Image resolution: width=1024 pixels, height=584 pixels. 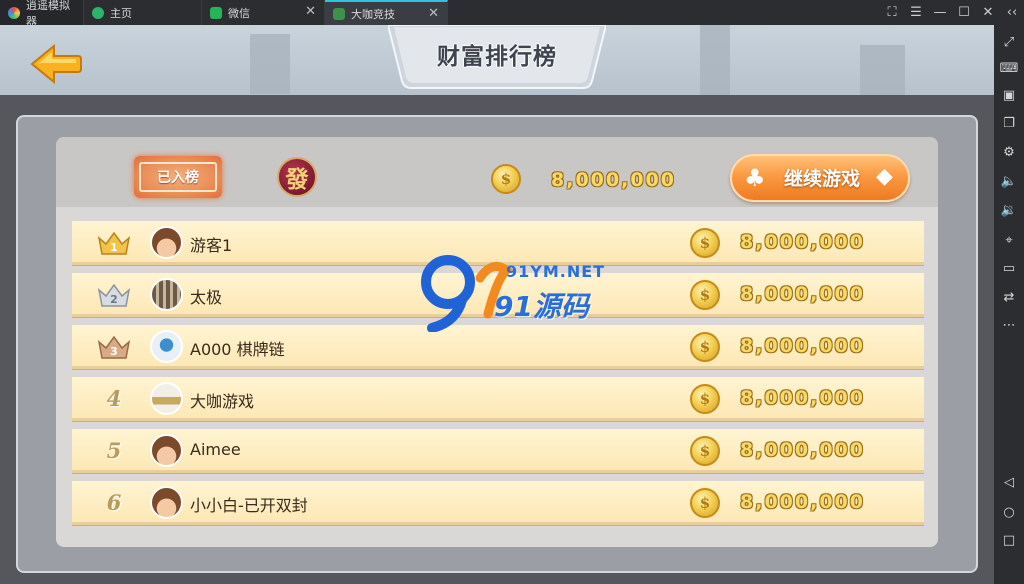 I want to click on fullscreen-icon: ⛶, so click(x=892, y=12).